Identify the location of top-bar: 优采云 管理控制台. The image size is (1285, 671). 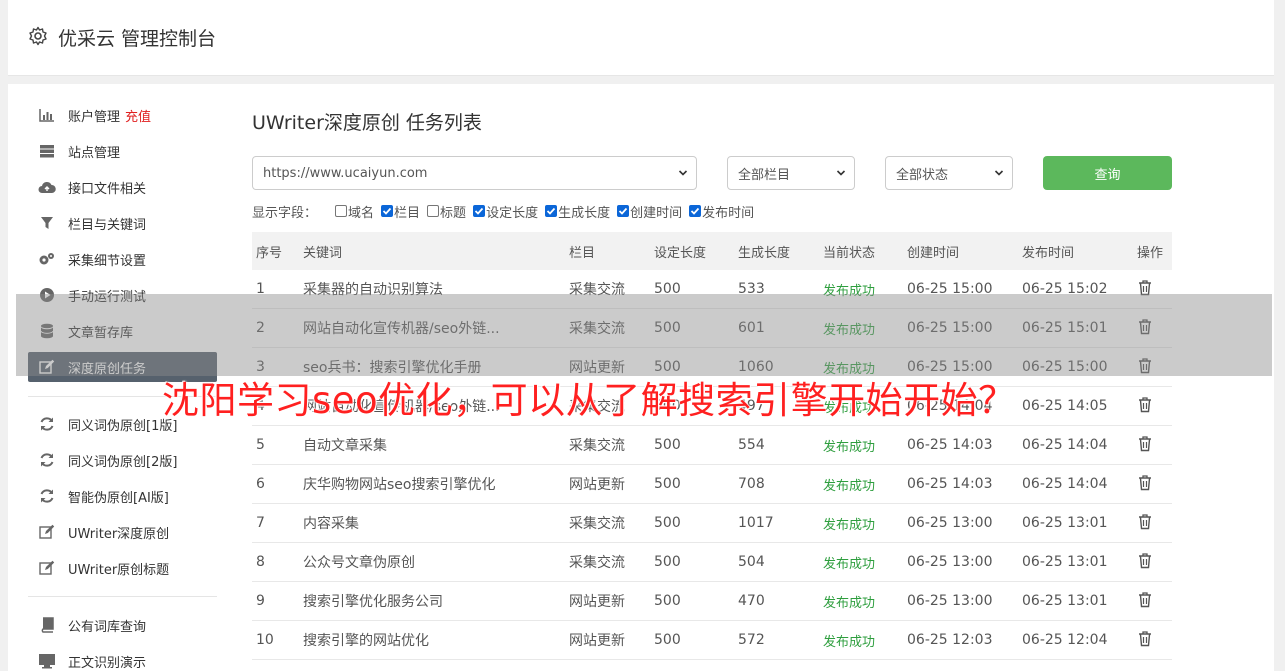
(641, 38).